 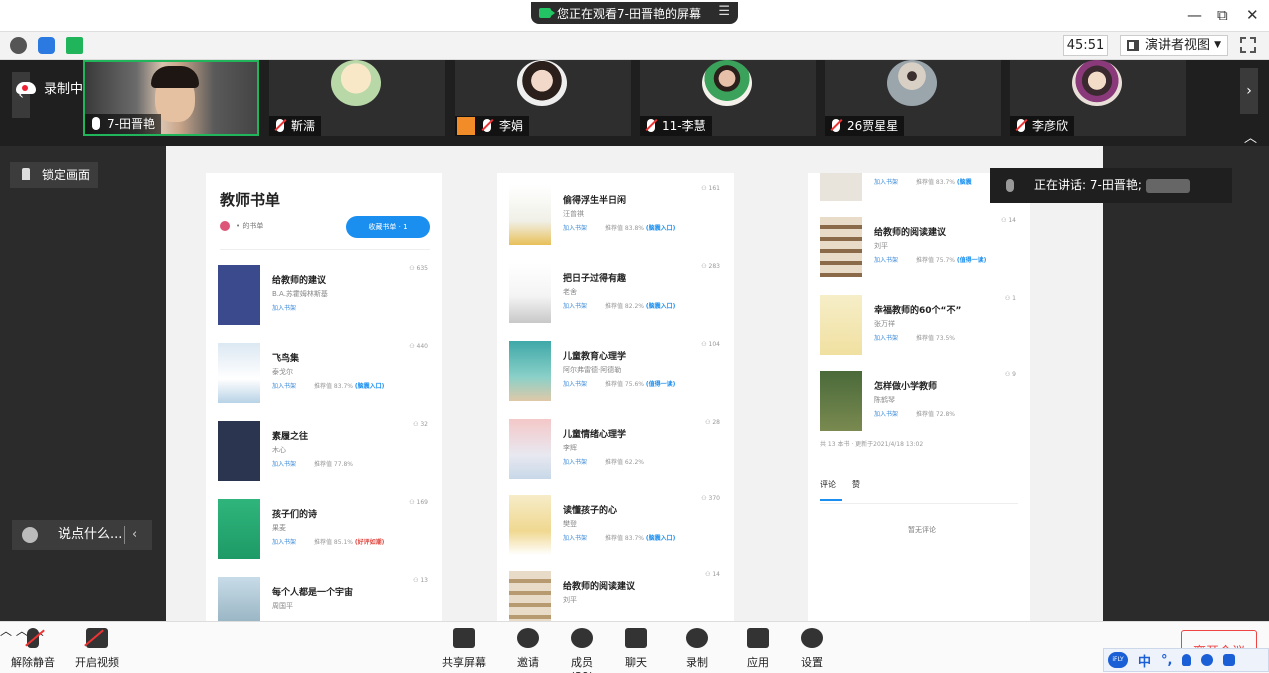 I want to click on book-title: 每个人都是一个宇宙, so click(x=313, y=593).